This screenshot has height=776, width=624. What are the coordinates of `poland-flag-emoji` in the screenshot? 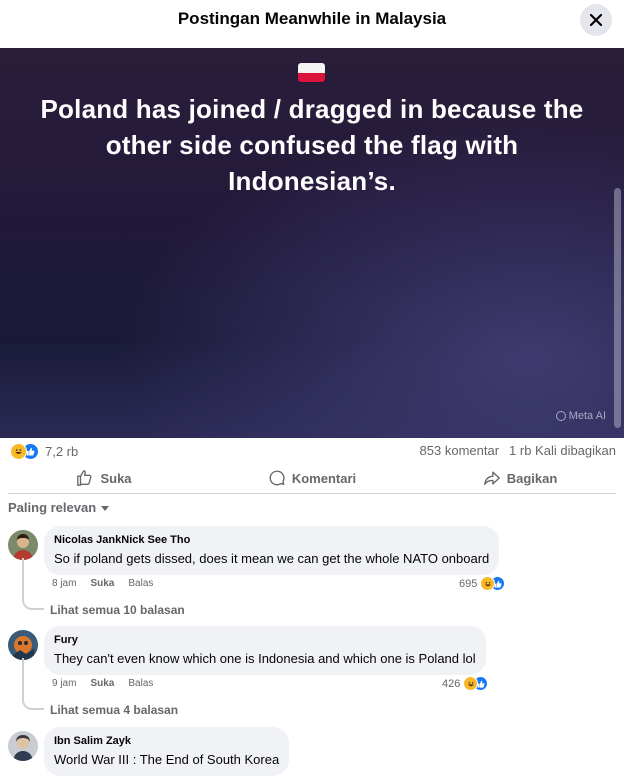 It's located at (311, 72).